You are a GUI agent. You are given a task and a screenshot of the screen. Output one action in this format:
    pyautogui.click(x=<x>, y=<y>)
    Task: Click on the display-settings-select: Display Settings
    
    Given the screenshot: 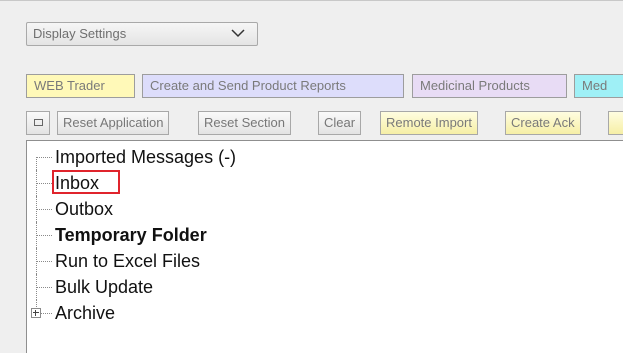 What is the action you would take?
    pyautogui.click(x=142, y=34)
    